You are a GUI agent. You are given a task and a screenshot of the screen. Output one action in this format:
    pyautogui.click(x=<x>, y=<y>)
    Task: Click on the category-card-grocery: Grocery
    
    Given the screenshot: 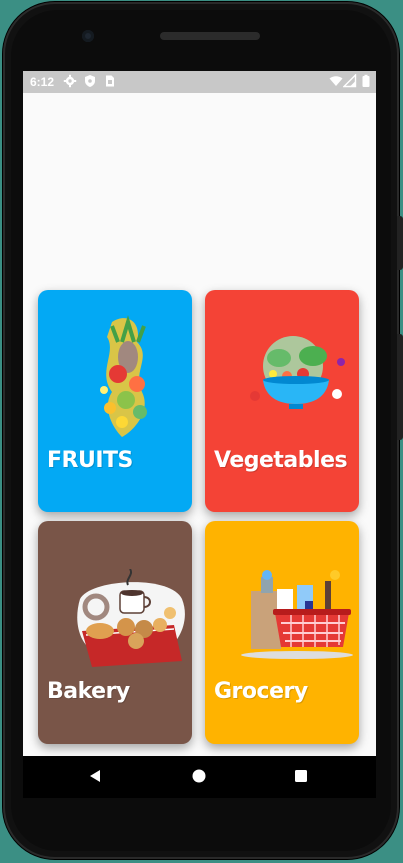 What is the action you would take?
    pyautogui.click(x=282, y=632)
    